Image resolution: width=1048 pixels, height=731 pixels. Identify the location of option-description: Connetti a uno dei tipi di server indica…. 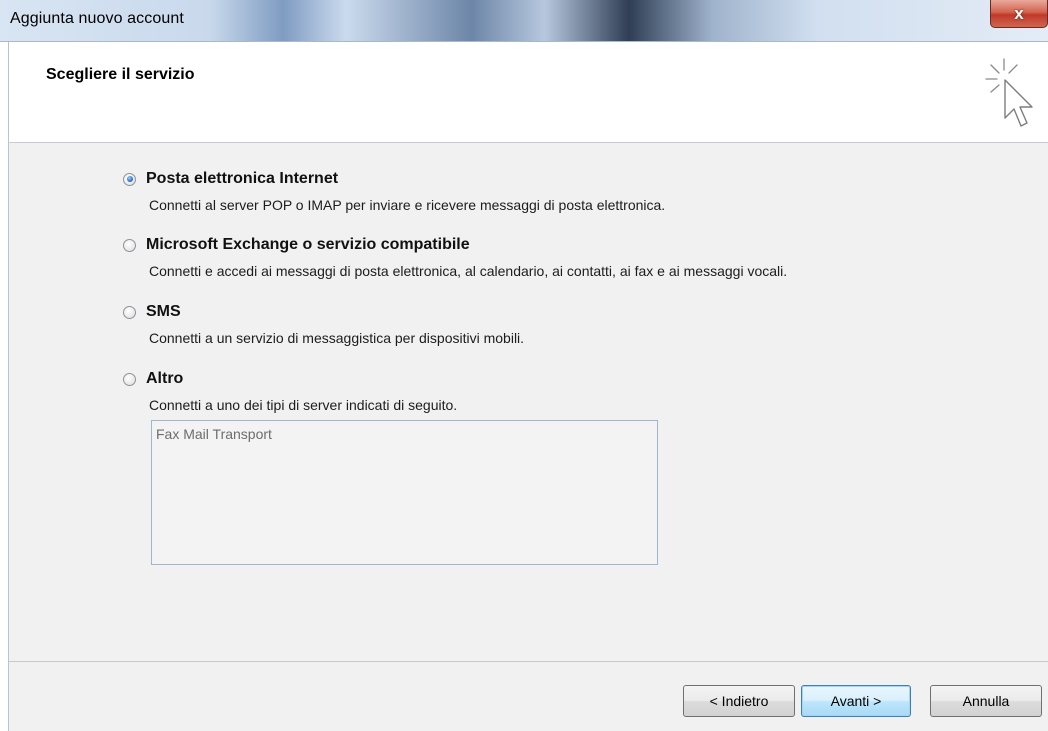
(303, 405).